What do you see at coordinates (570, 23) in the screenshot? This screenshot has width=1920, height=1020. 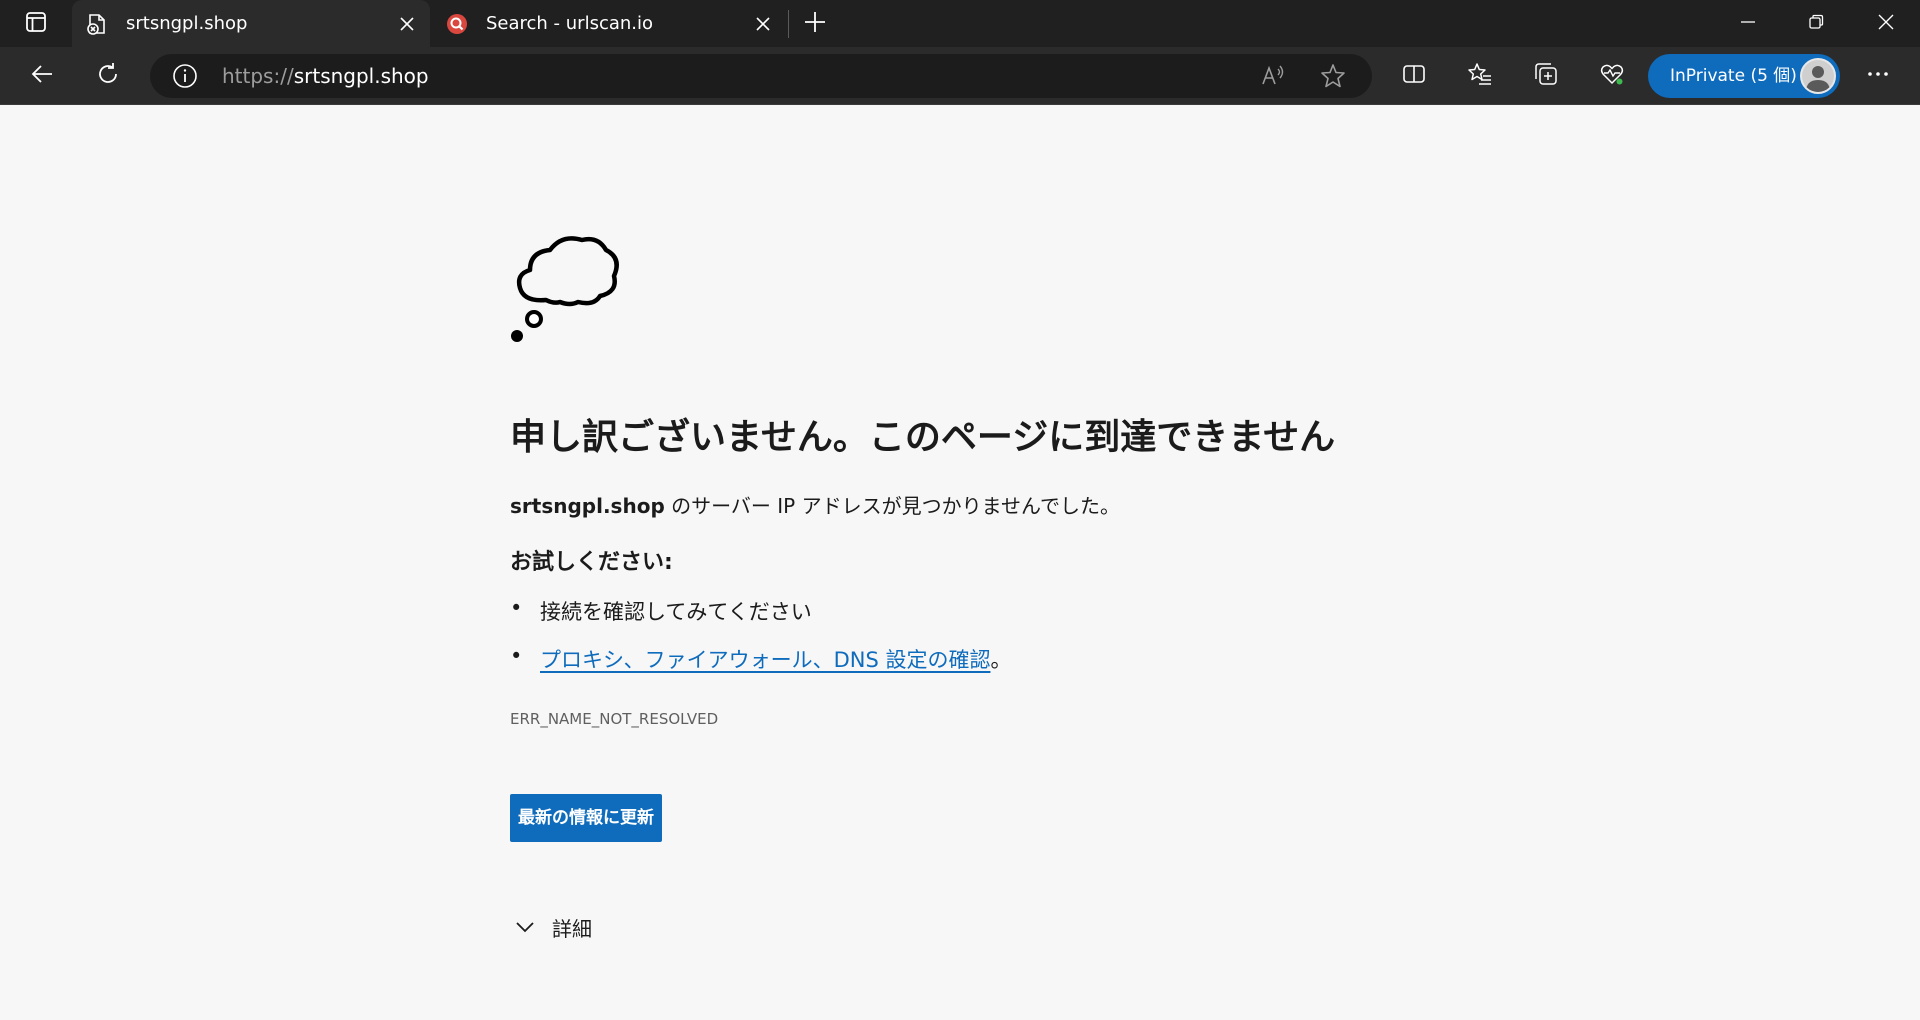 I see `tab-title: Search - urlscan.io` at bounding box center [570, 23].